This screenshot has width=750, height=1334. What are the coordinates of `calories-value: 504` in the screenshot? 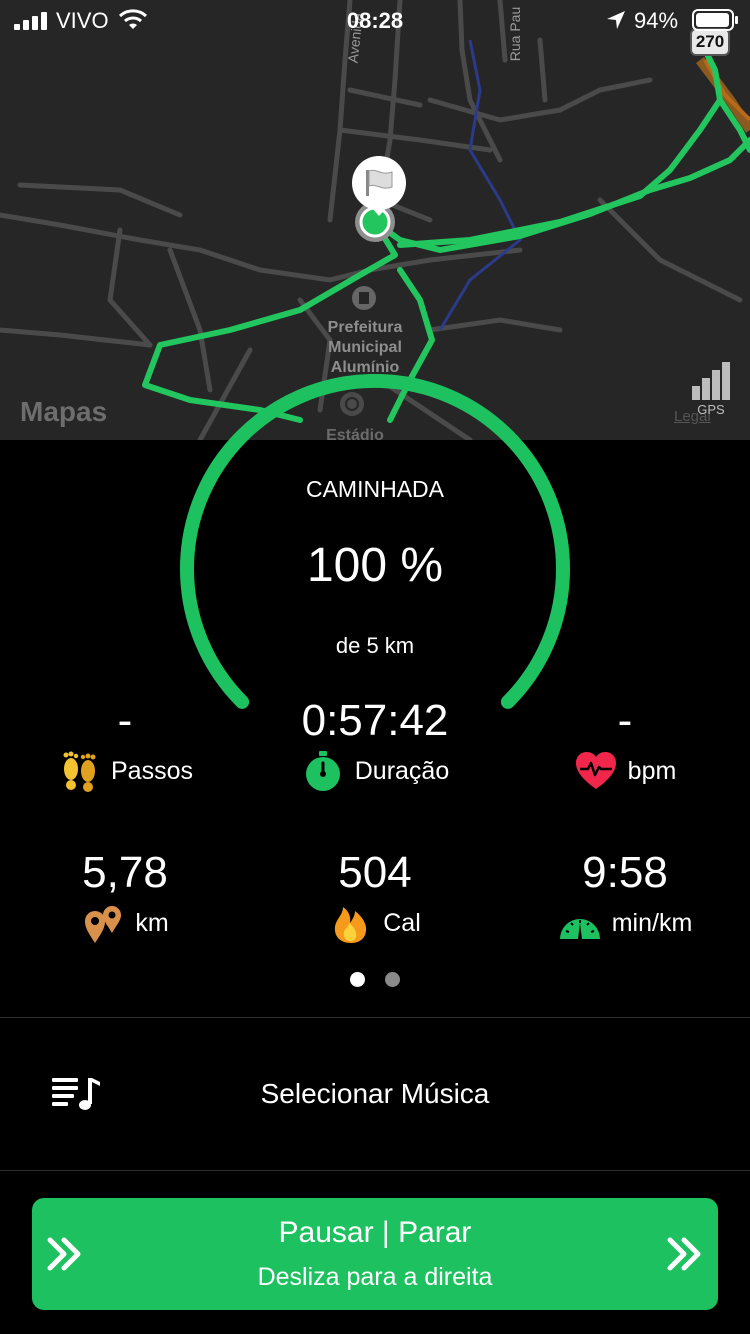 It's located at (375, 872).